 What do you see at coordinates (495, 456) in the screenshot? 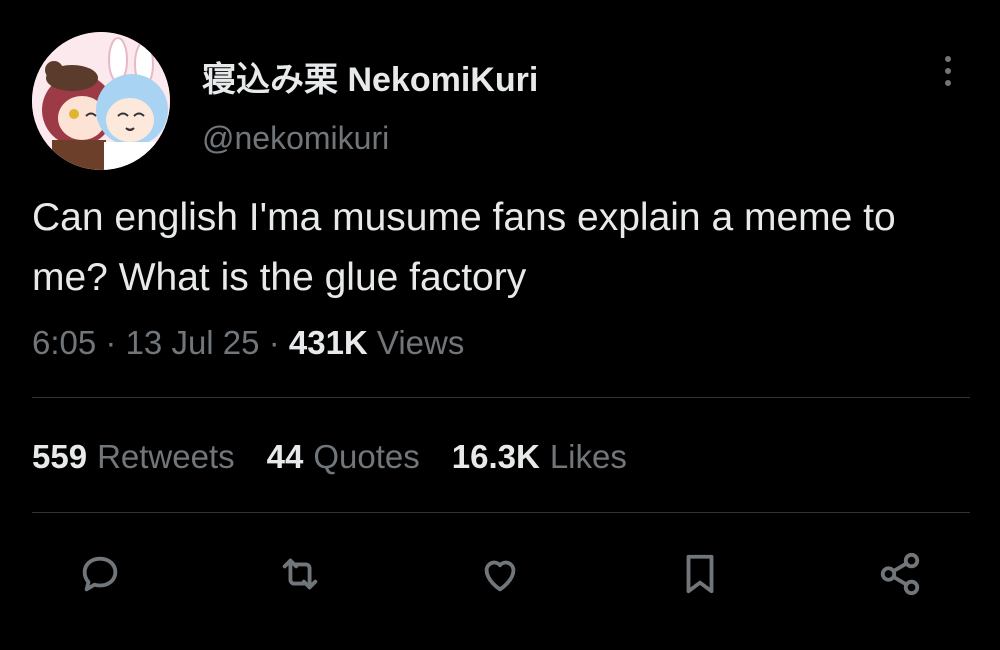
I see `likes-count: 16.3K` at bounding box center [495, 456].